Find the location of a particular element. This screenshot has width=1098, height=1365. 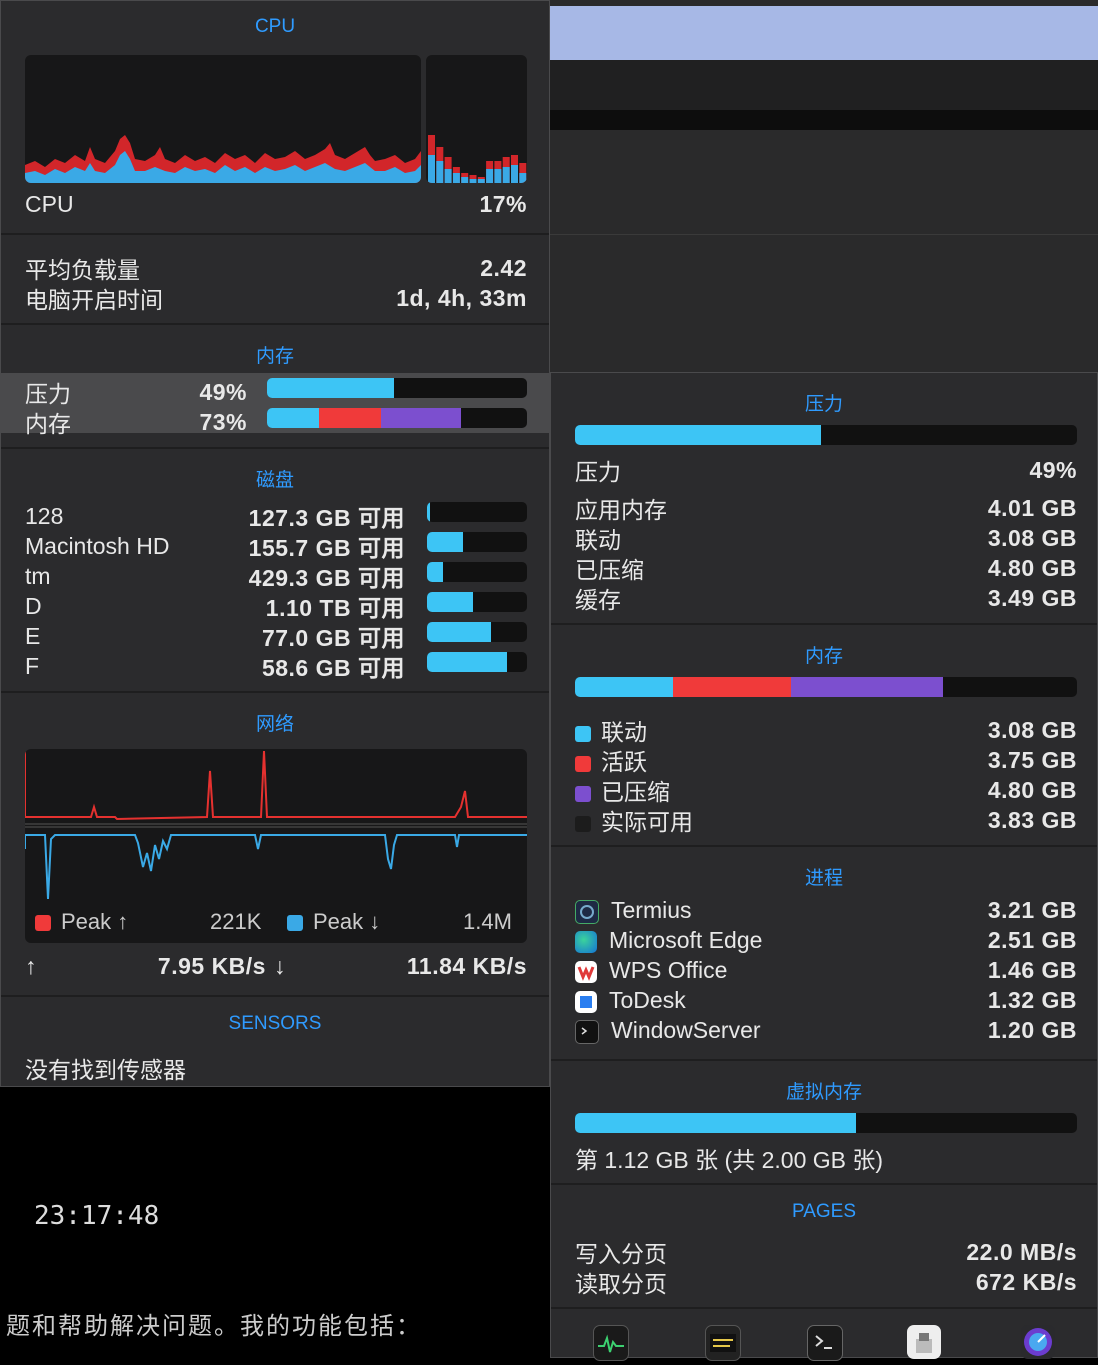

disk-name: E is located at coordinates (33, 635).